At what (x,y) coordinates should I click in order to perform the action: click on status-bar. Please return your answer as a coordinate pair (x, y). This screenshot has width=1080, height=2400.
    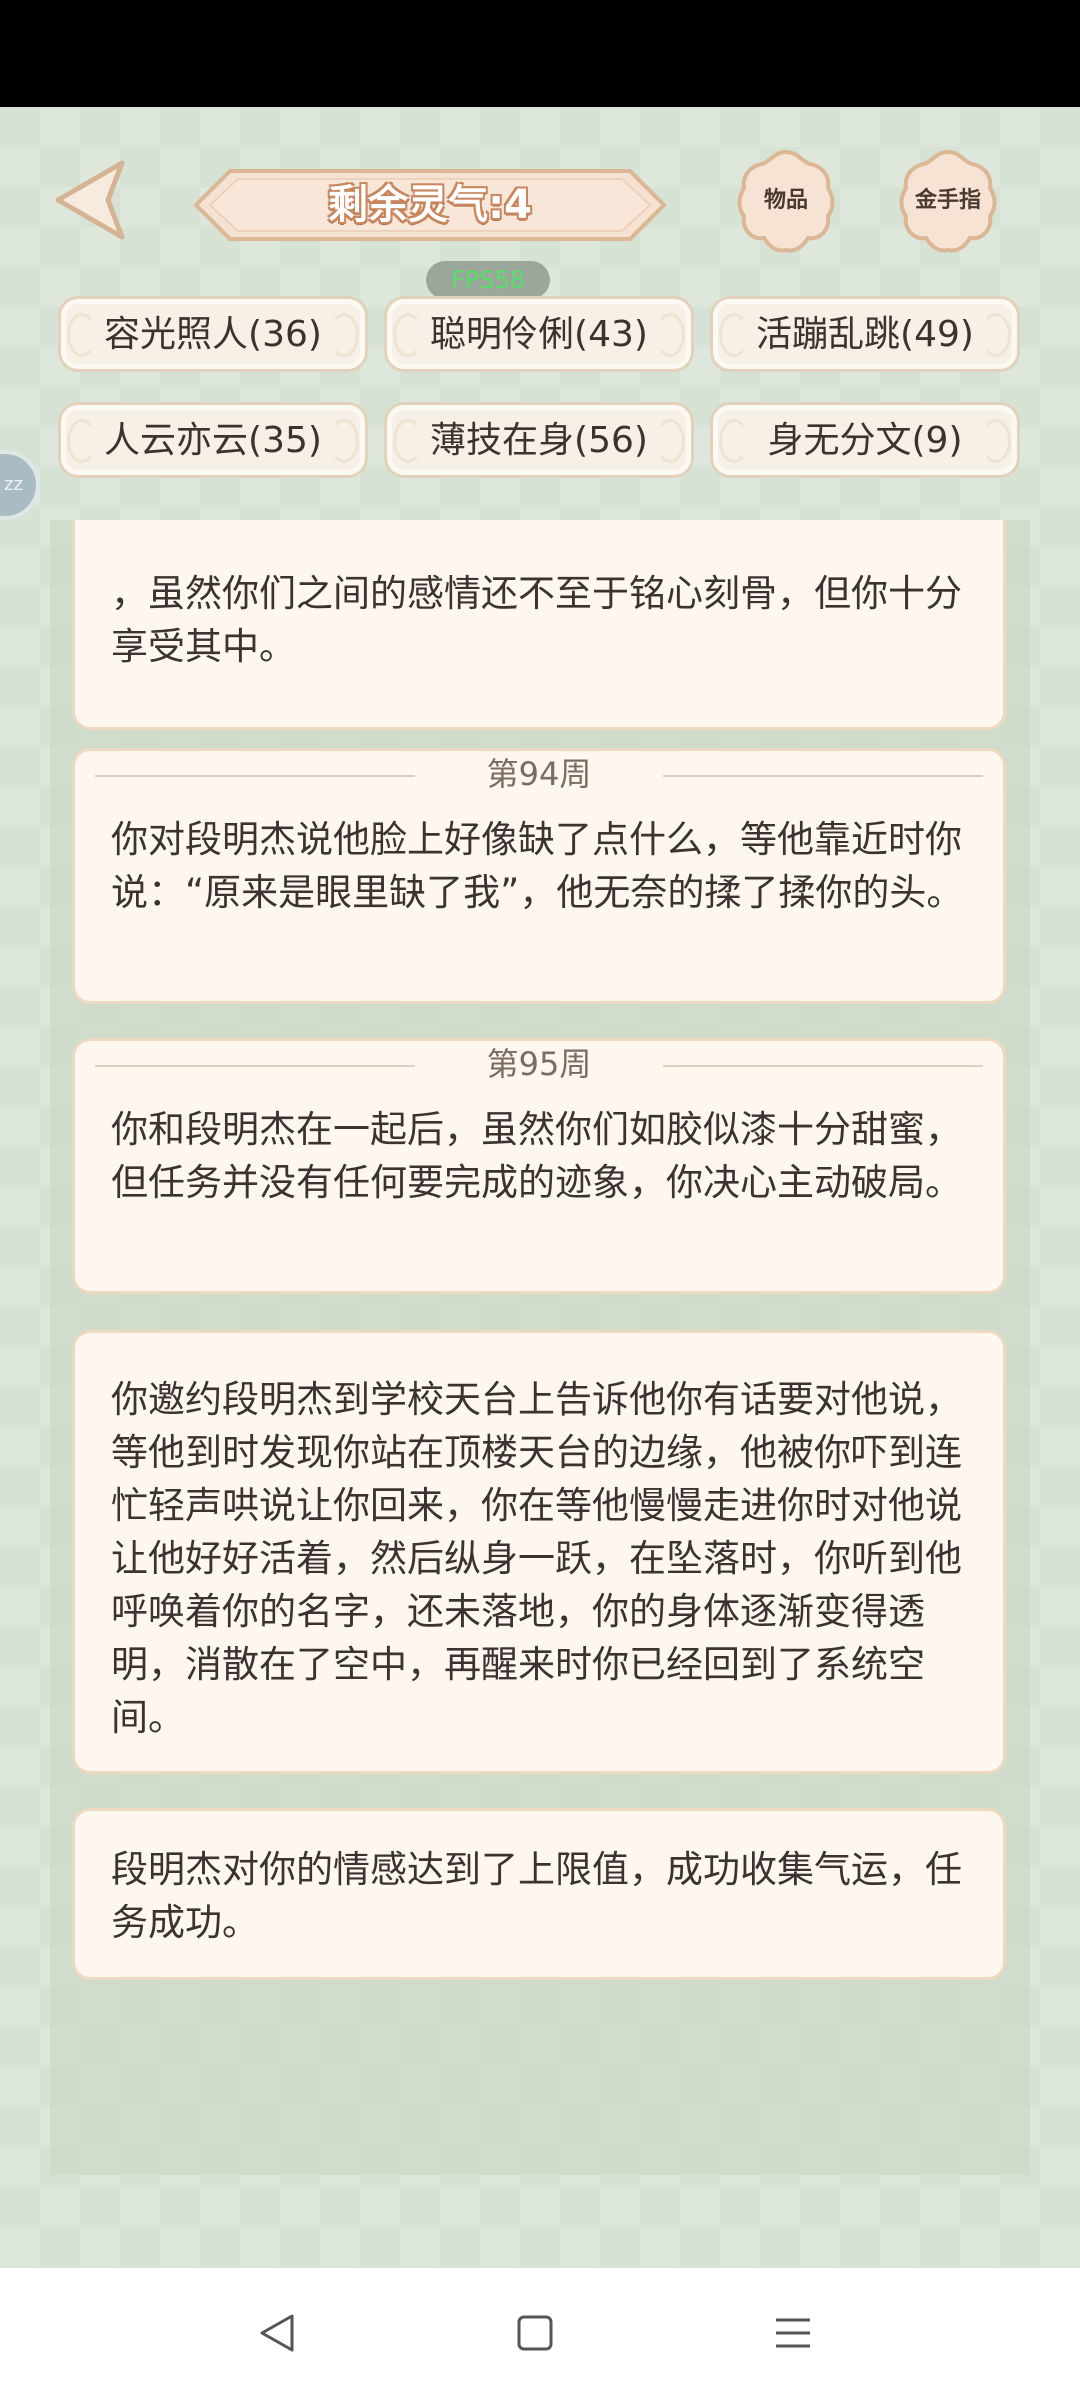
    Looking at the image, I should click on (540, 53).